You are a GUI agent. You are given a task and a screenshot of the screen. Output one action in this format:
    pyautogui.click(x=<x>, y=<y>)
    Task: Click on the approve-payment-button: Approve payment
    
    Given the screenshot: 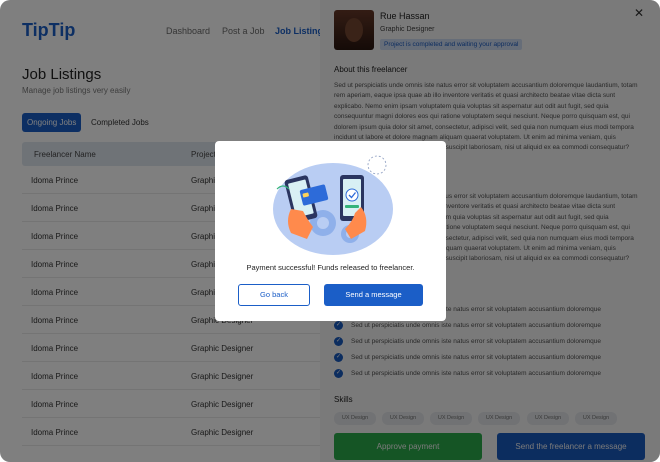 What is the action you would take?
    pyautogui.click(x=408, y=446)
    